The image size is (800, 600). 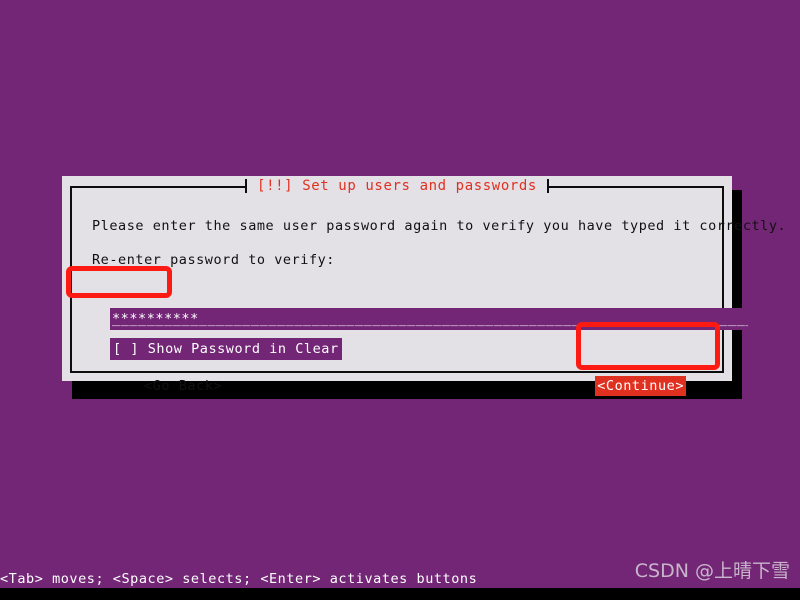 What do you see at coordinates (640, 386) in the screenshot?
I see `continue-button: <Continue>` at bounding box center [640, 386].